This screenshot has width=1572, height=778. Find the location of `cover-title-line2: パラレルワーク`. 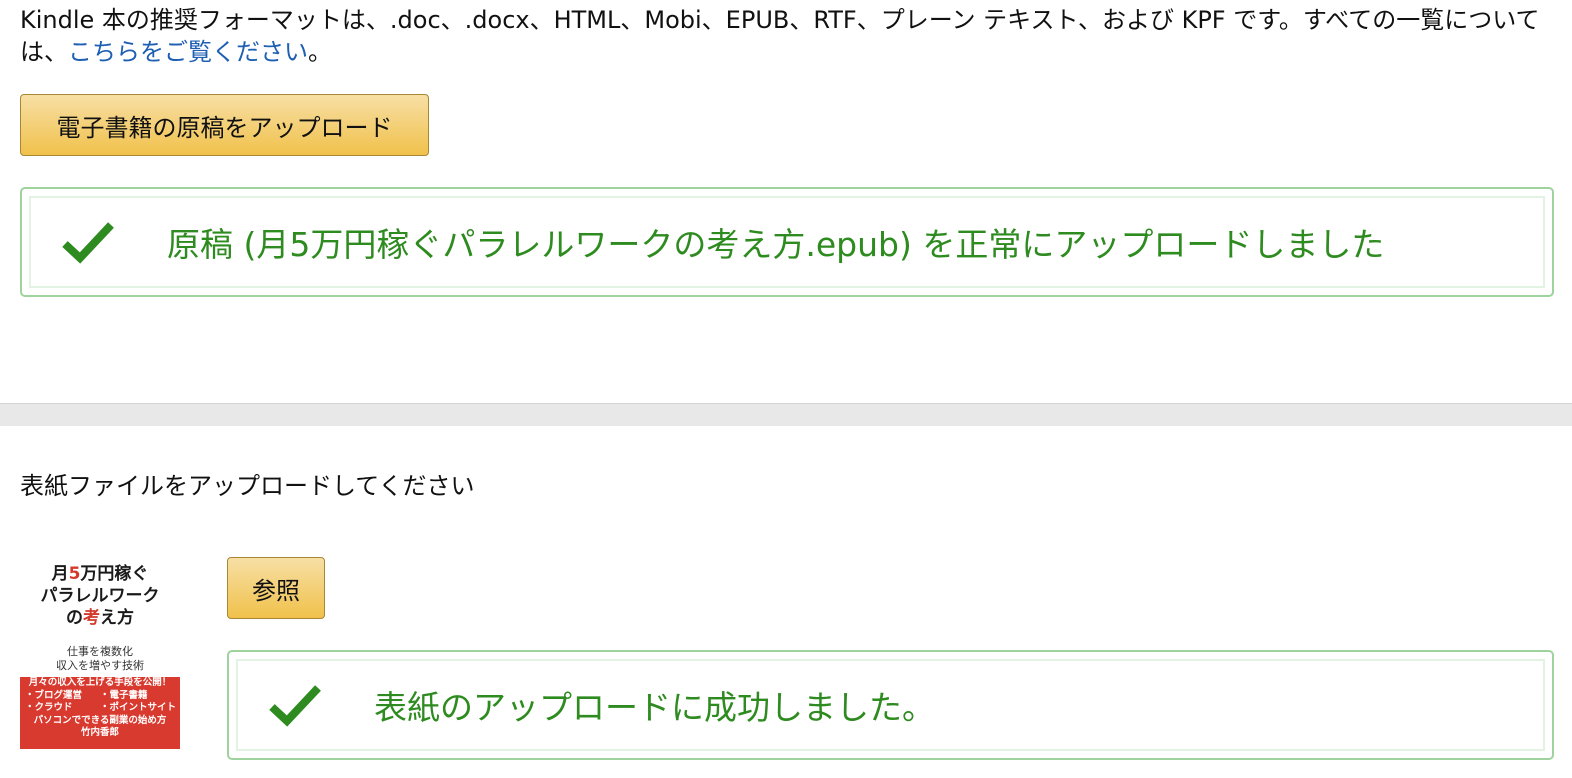

cover-title-line2: パラレルワーク is located at coordinates (100, 596).